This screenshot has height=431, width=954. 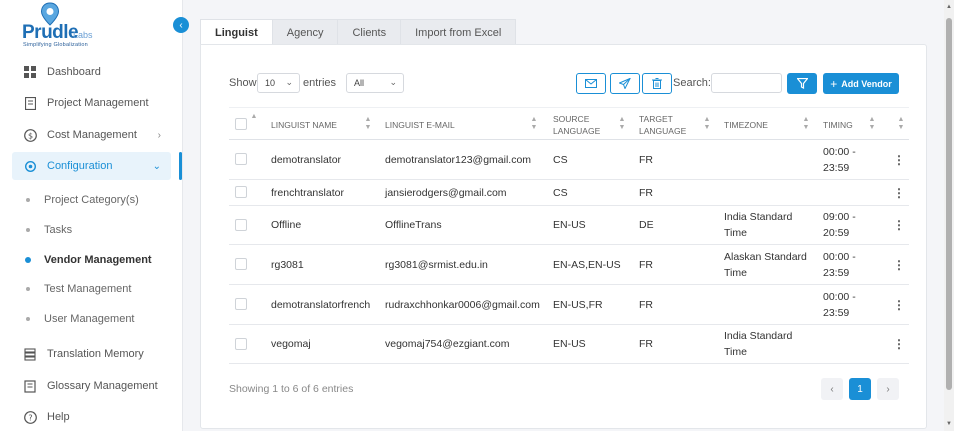 I want to click on status-filter-select: All ⌄, so click(x=375, y=83).